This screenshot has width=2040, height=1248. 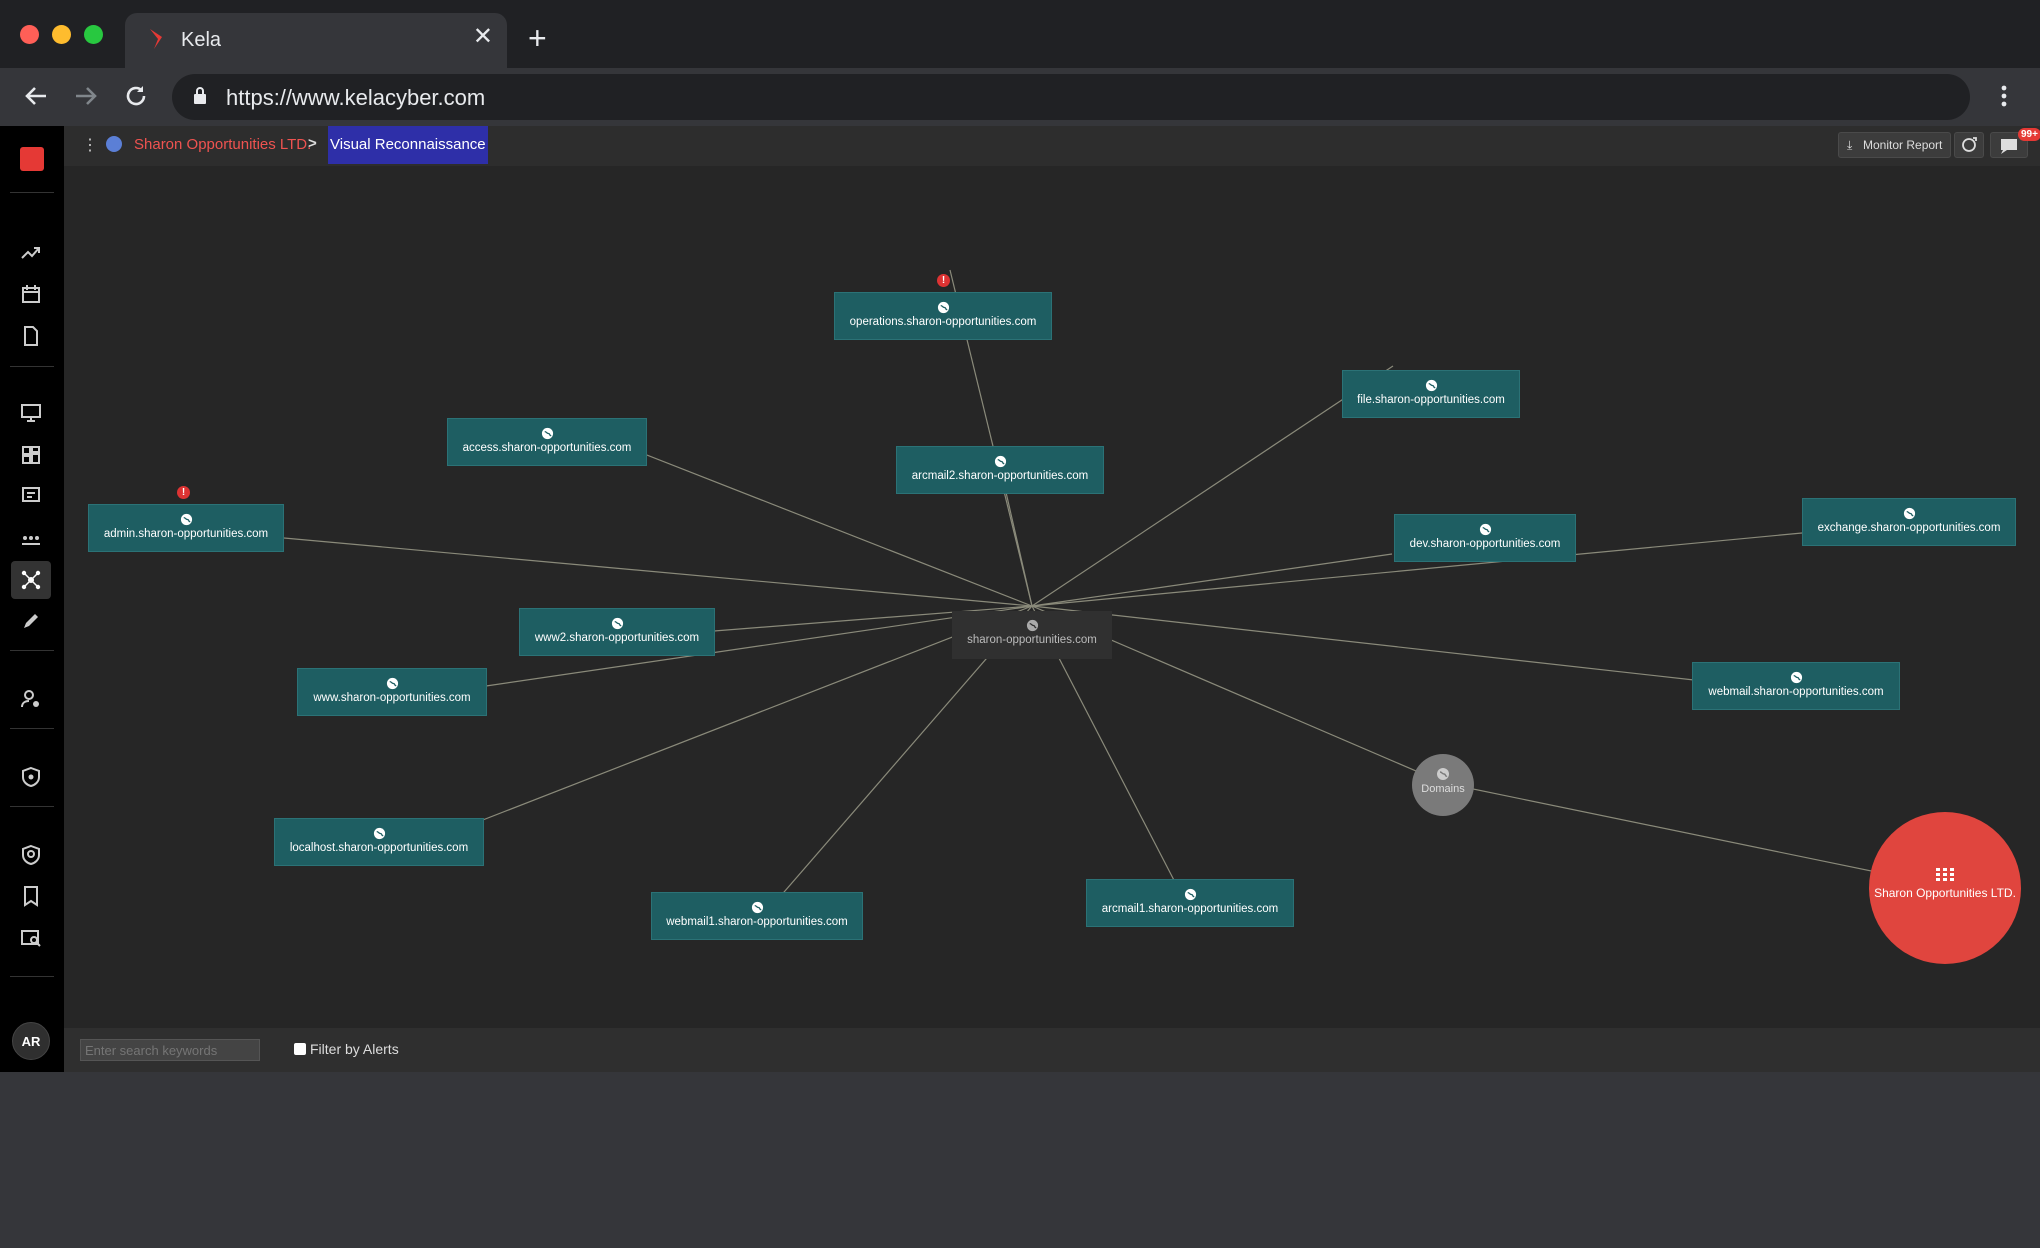 What do you see at coordinates (31, 580) in the screenshot?
I see `network-graph-icon` at bounding box center [31, 580].